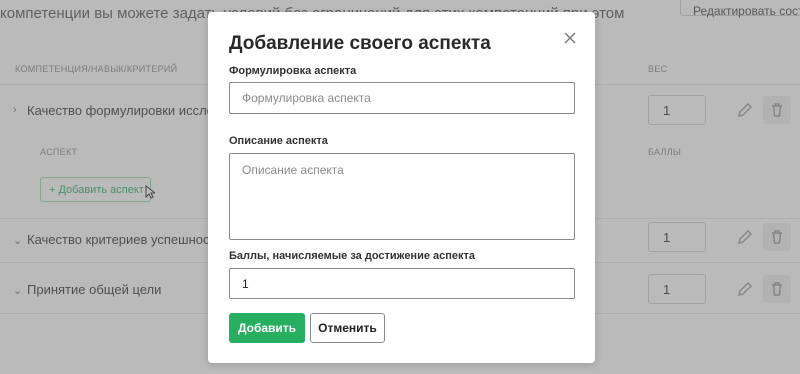  I want to click on points-label: Баллы, начисляемые за достижение аспекта, so click(352, 256).